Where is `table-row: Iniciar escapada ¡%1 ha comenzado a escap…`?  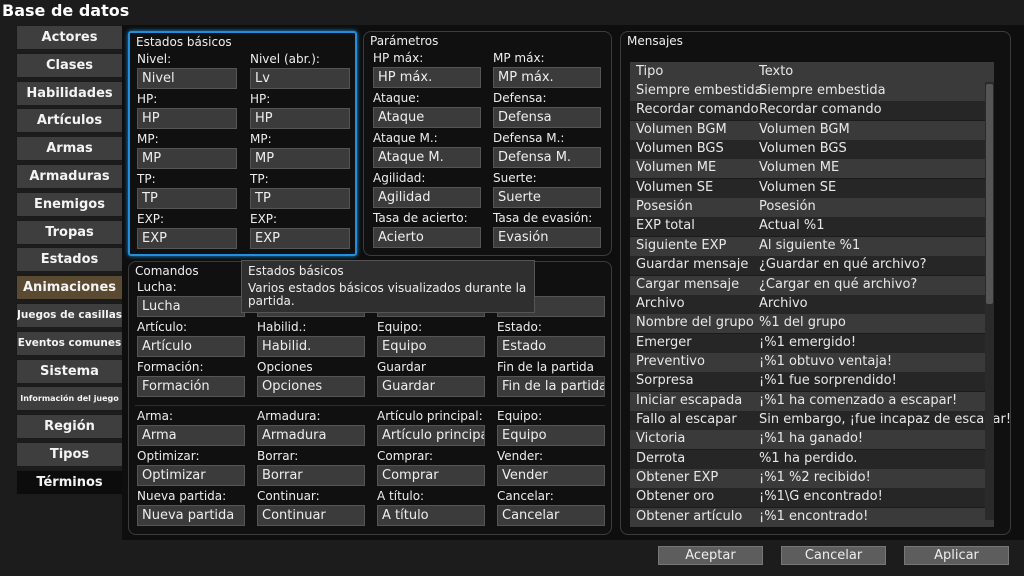 table-row: Iniciar escapada ¡%1 ha comenzado a escap… is located at coordinates (812, 401).